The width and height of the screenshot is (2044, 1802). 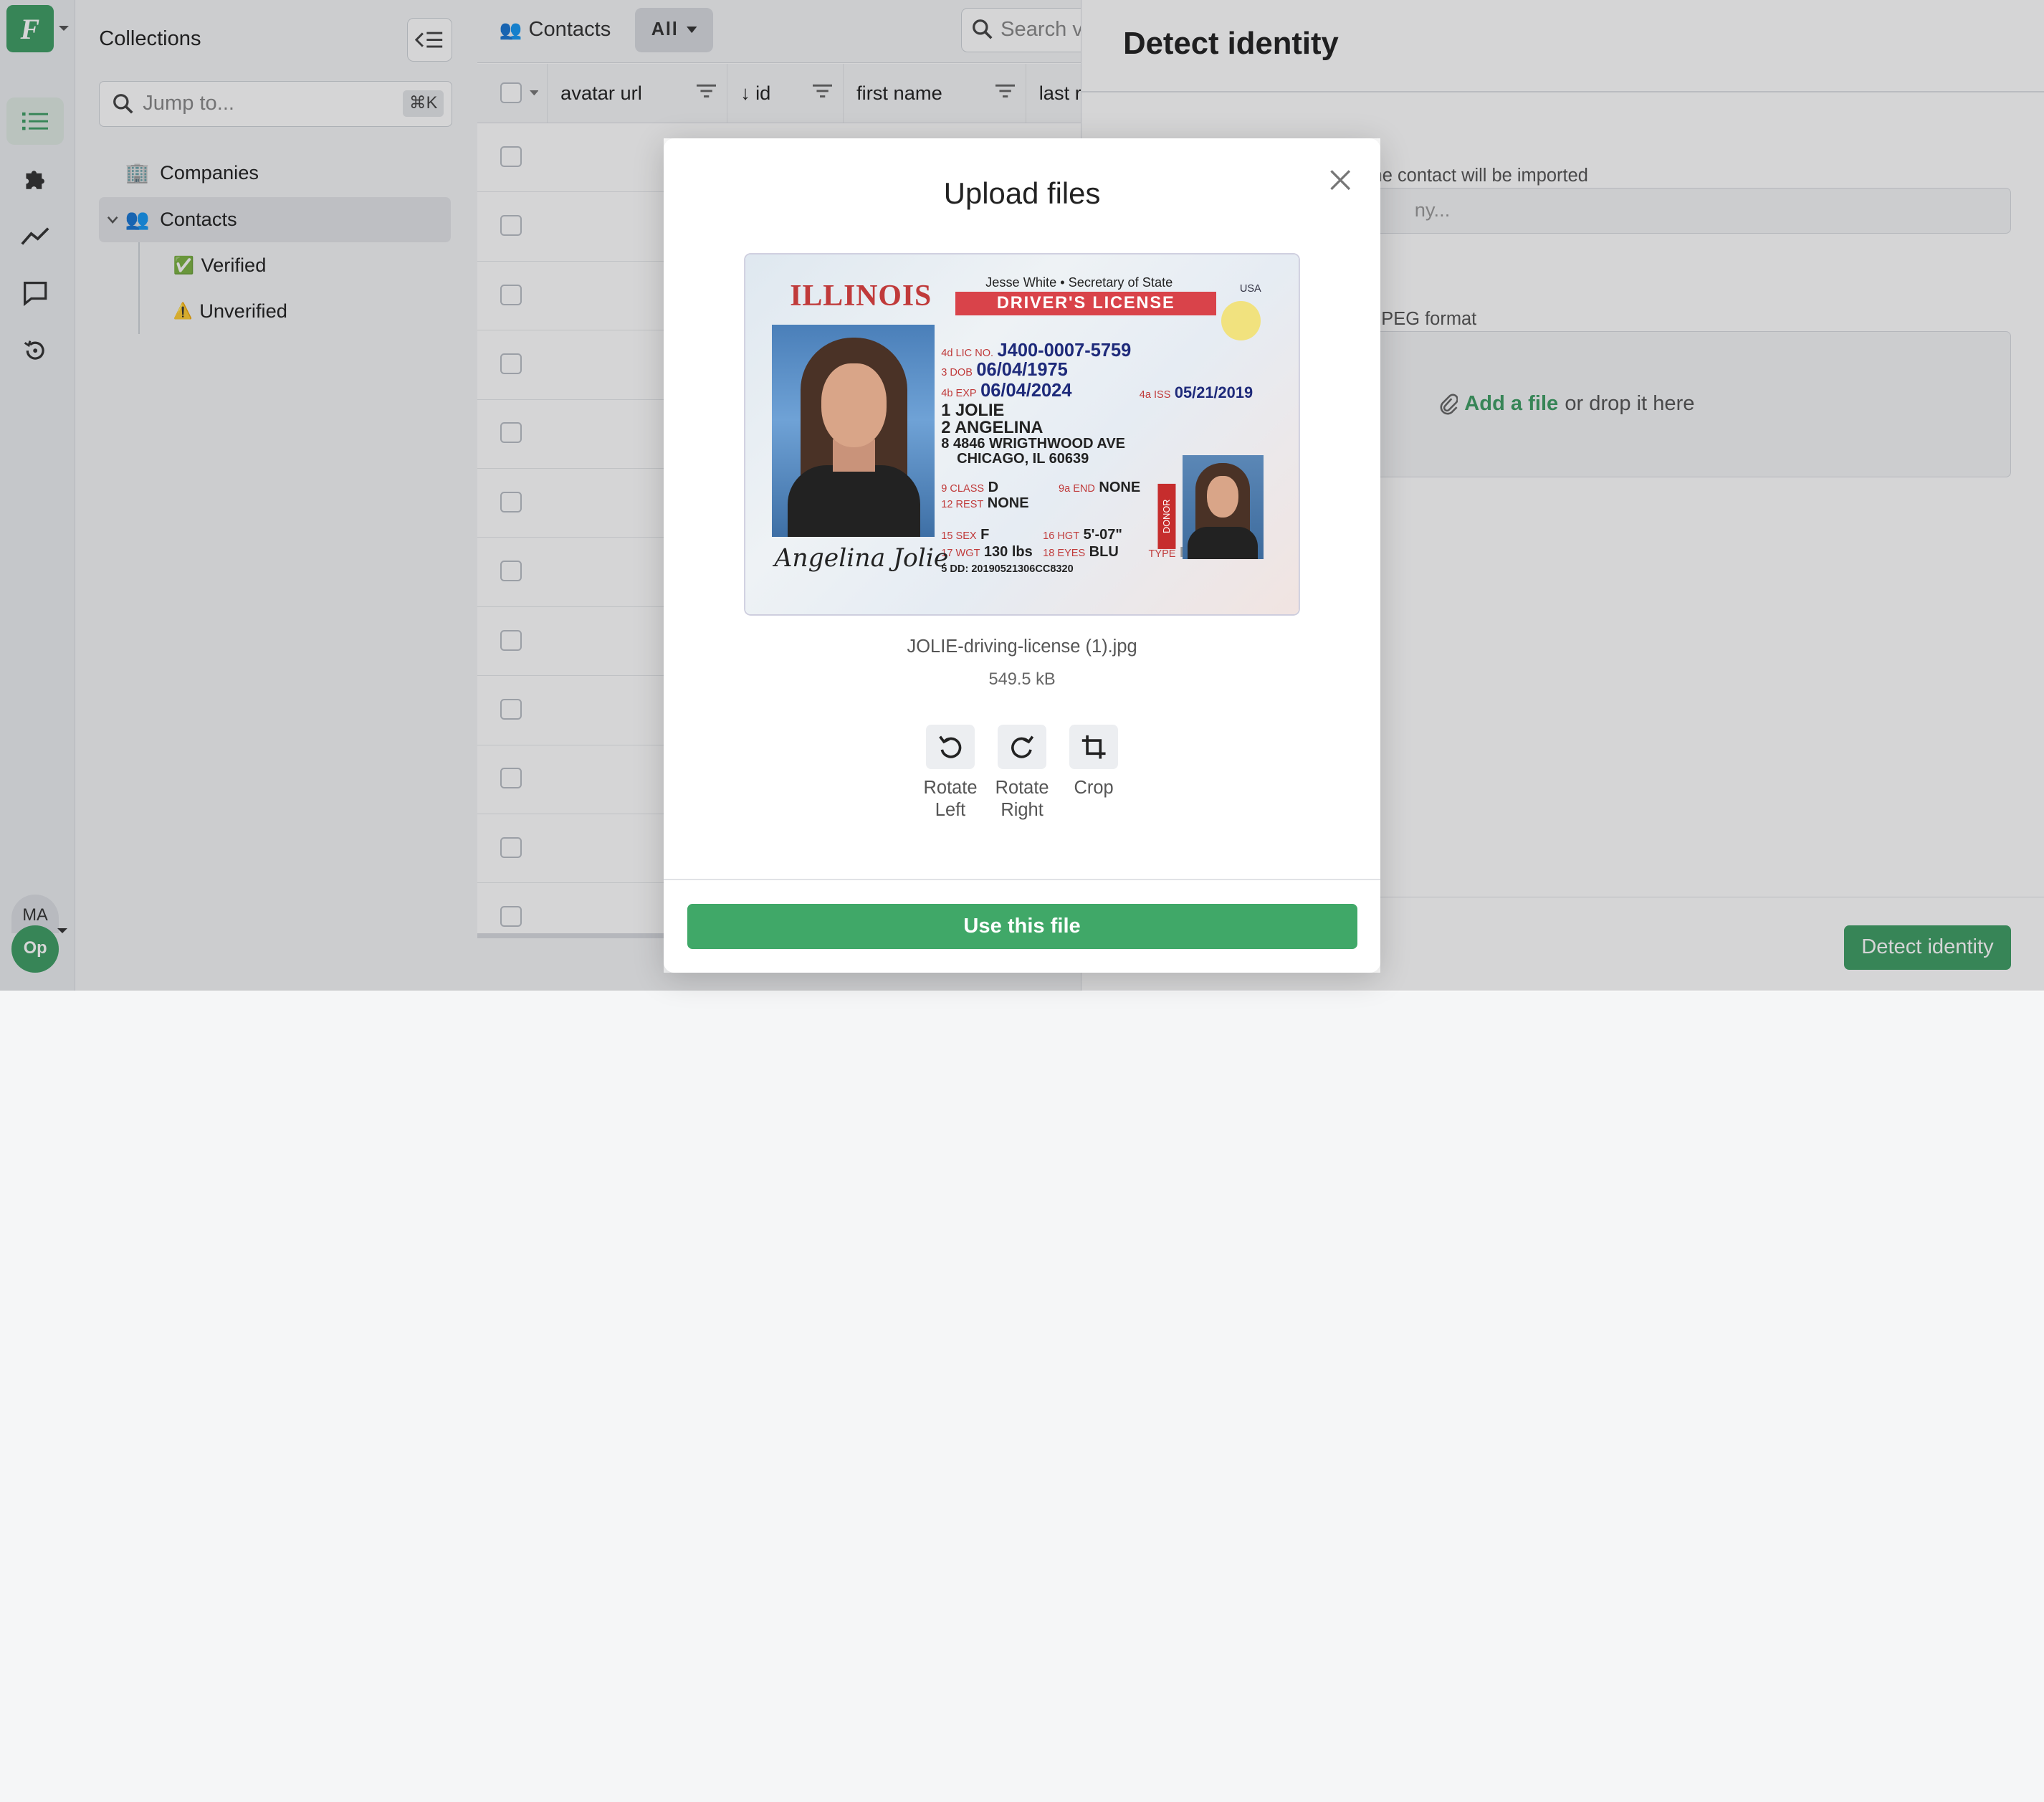 I want to click on end-field: 9a END NONE, so click(x=1100, y=488).